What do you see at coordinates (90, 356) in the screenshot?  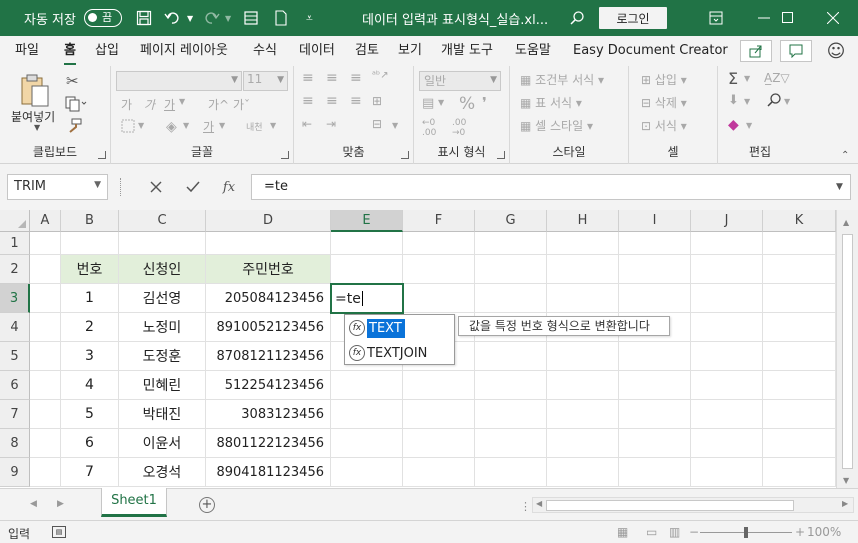 I see `table-cell: 3` at bounding box center [90, 356].